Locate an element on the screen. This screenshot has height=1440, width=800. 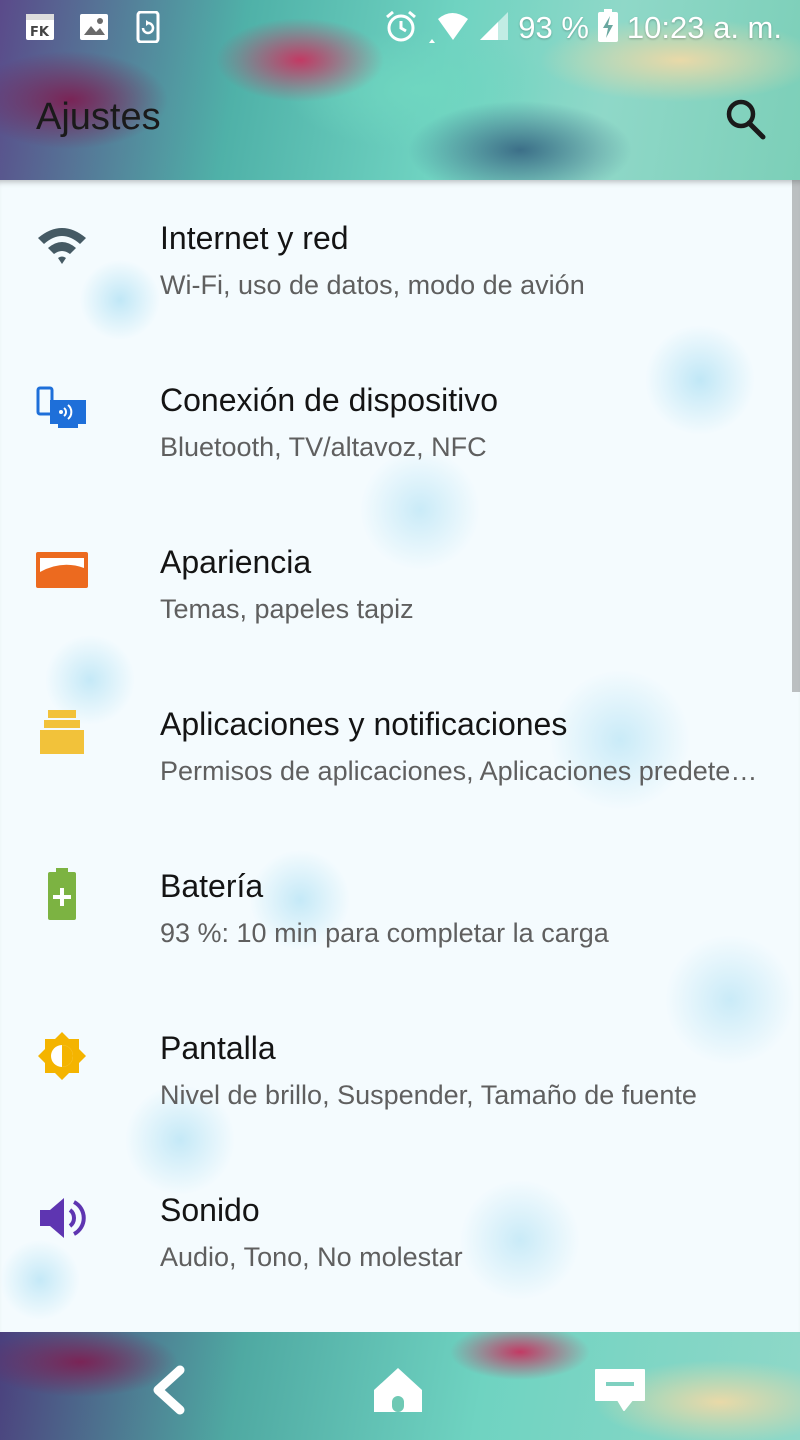
svg-text: FK is located at coordinates (40, 32).